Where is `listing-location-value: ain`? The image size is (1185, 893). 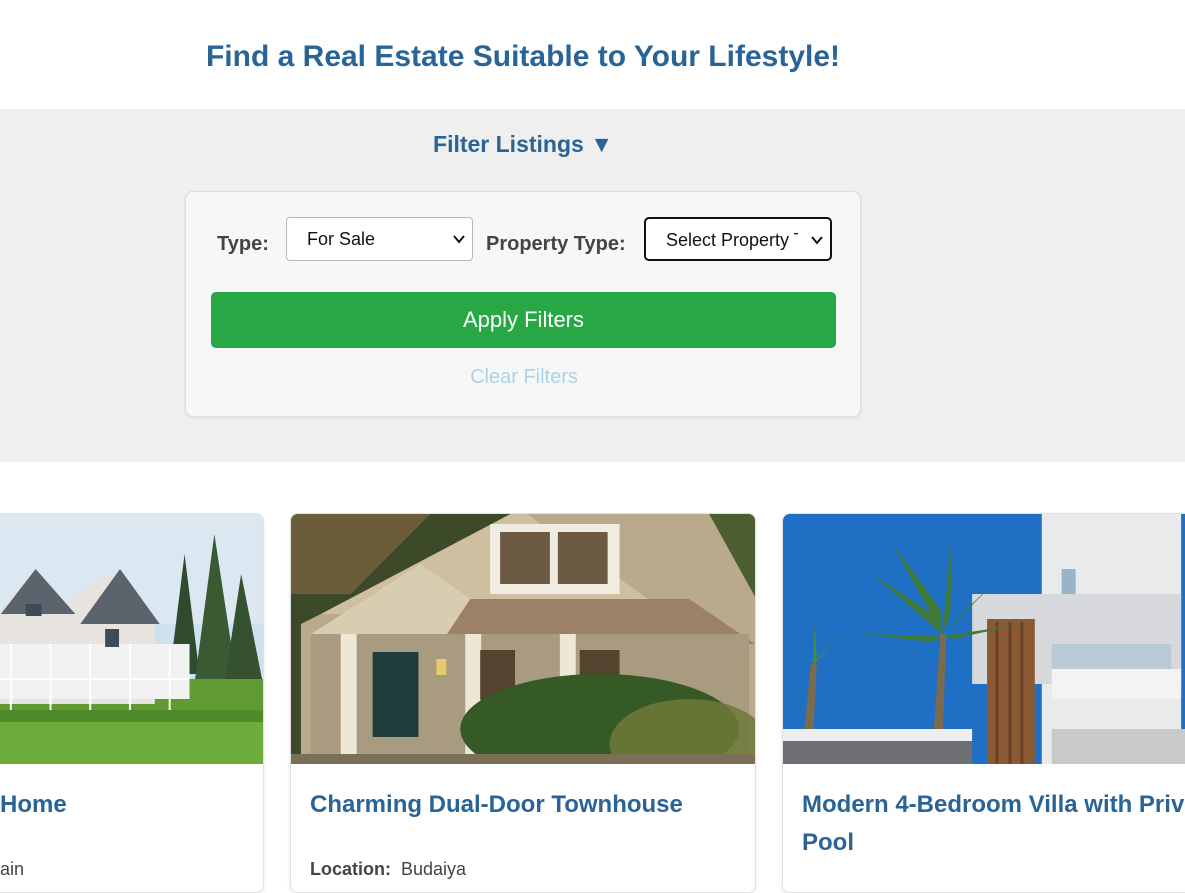
listing-location-value: ain is located at coordinates (12, 869).